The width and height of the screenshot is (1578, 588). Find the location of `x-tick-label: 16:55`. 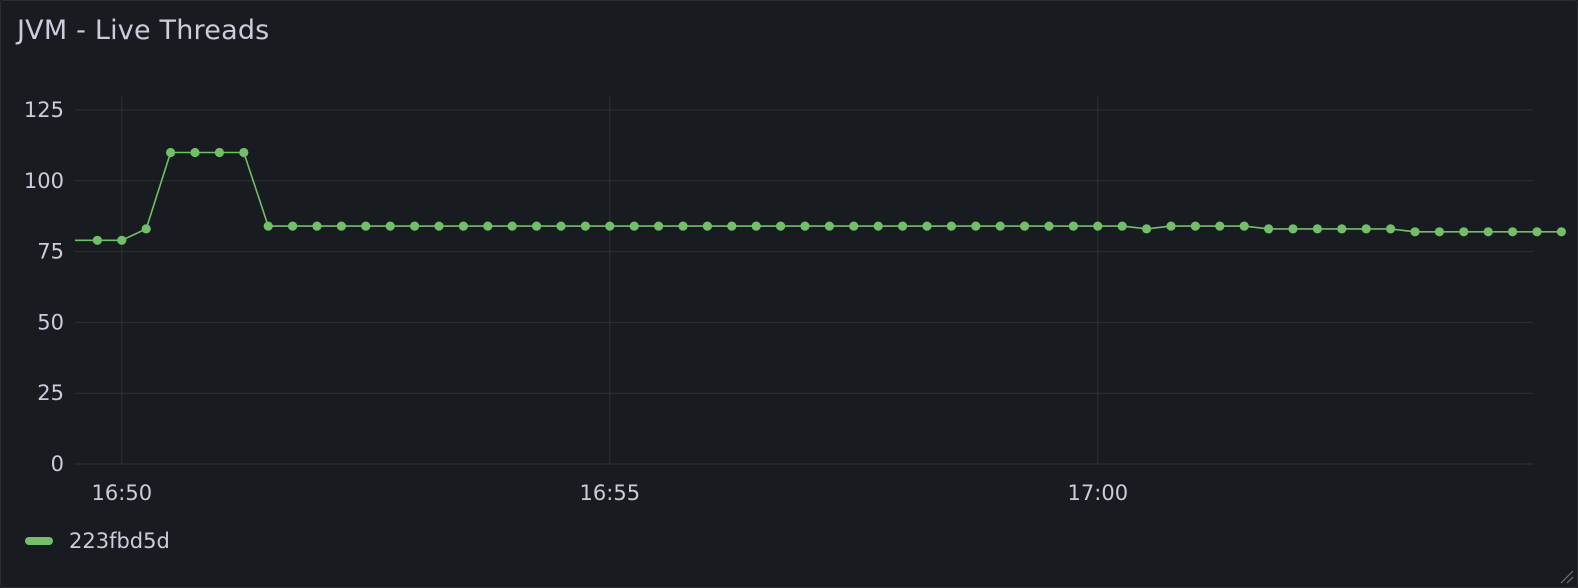

x-tick-label: 16:55 is located at coordinates (610, 493).